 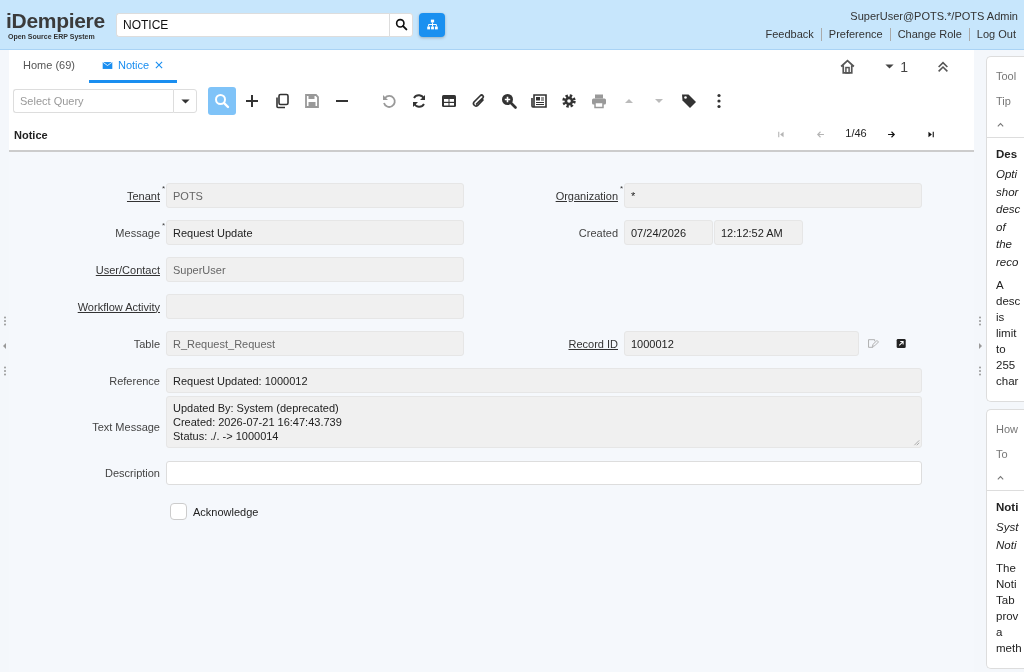 What do you see at coordinates (916, 442) in the screenshot?
I see `resize-grip-icon` at bounding box center [916, 442].